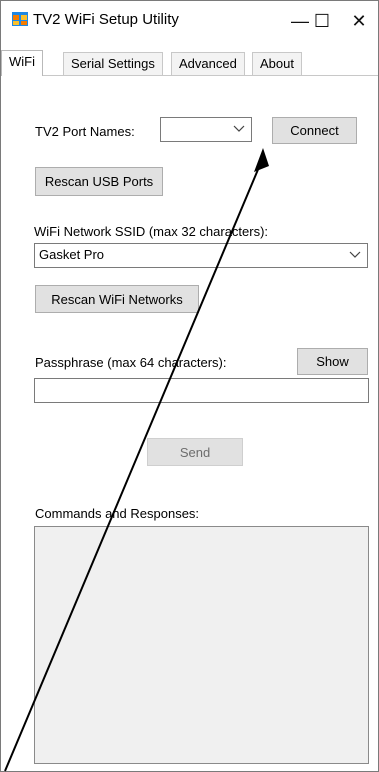 The height and width of the screenshot is (772, 379). What do you see at coordinates (113, 63) in the screenshot?
I see `tab-serial-settings: Serial Settings` at bounding box center [113, 63].